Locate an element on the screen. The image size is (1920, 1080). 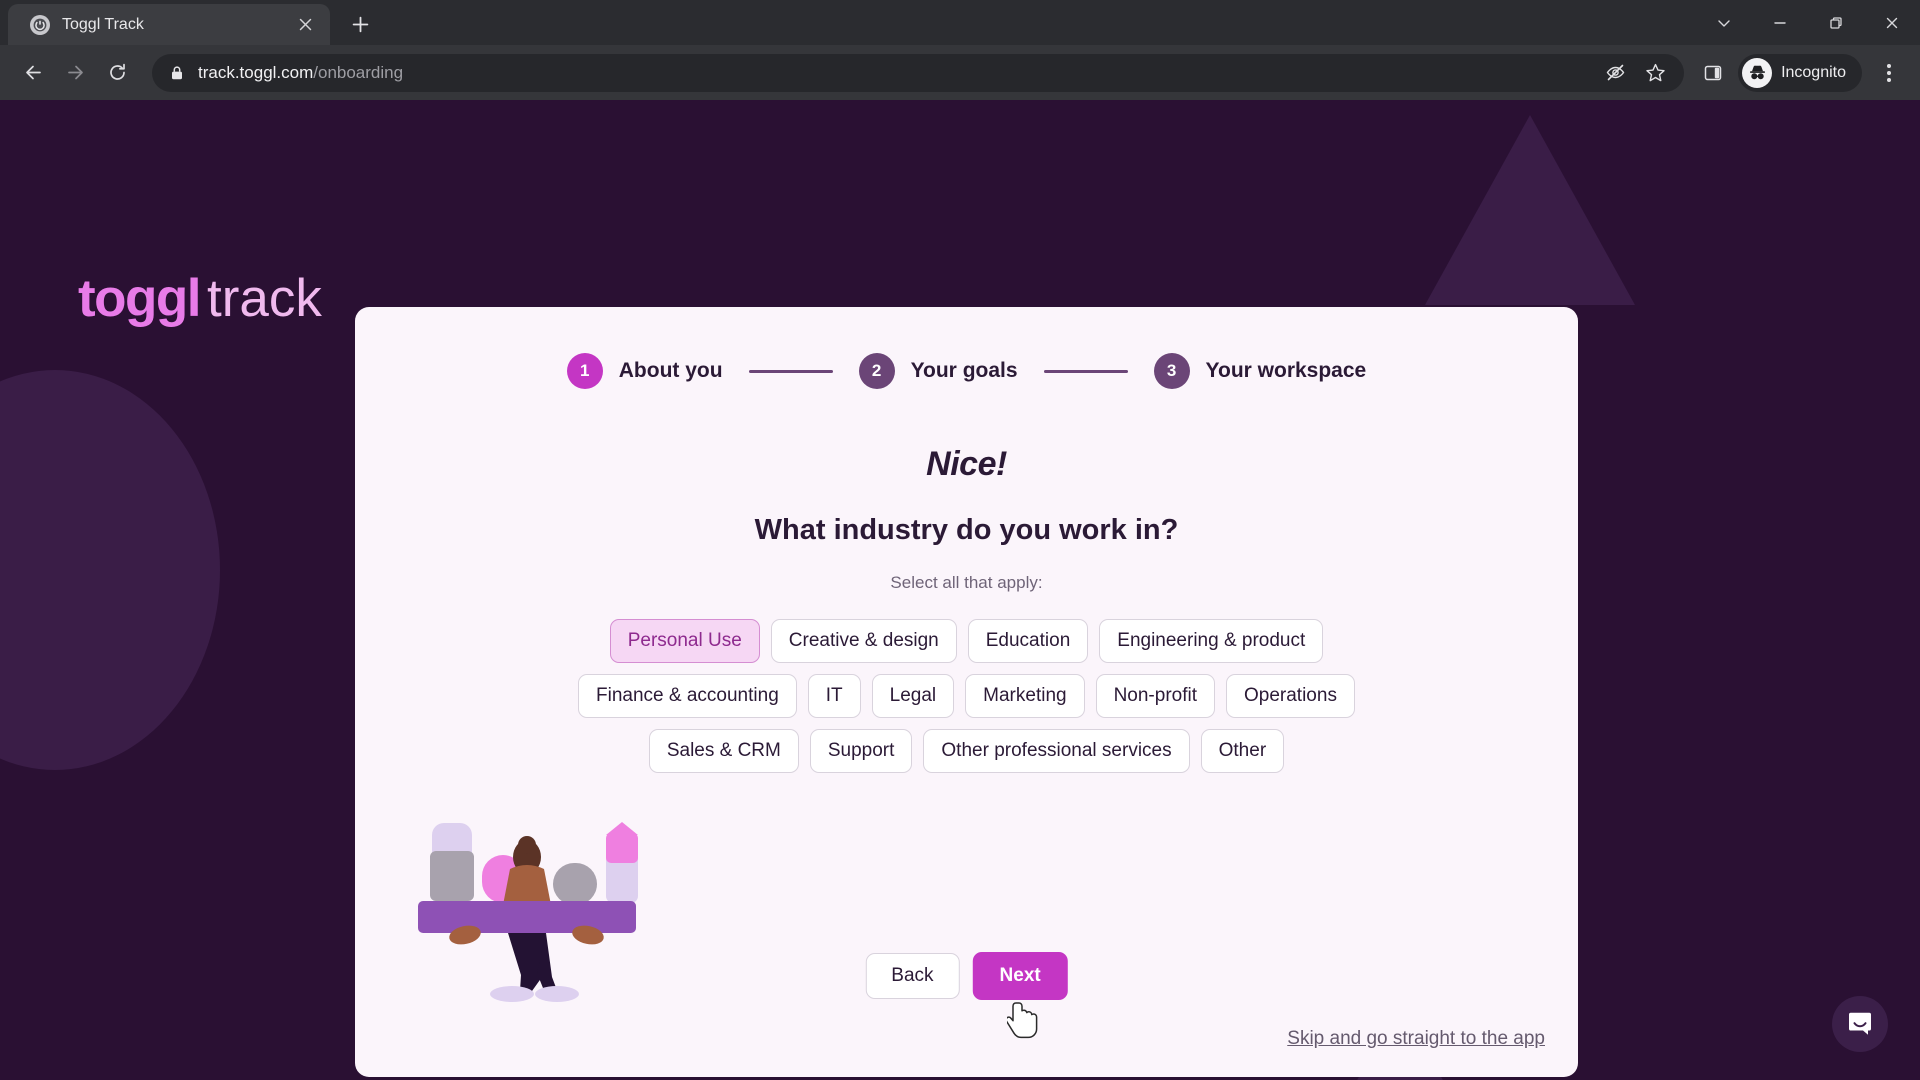
incognito-indicator: Incognito is located at coordinates (1800, 72).